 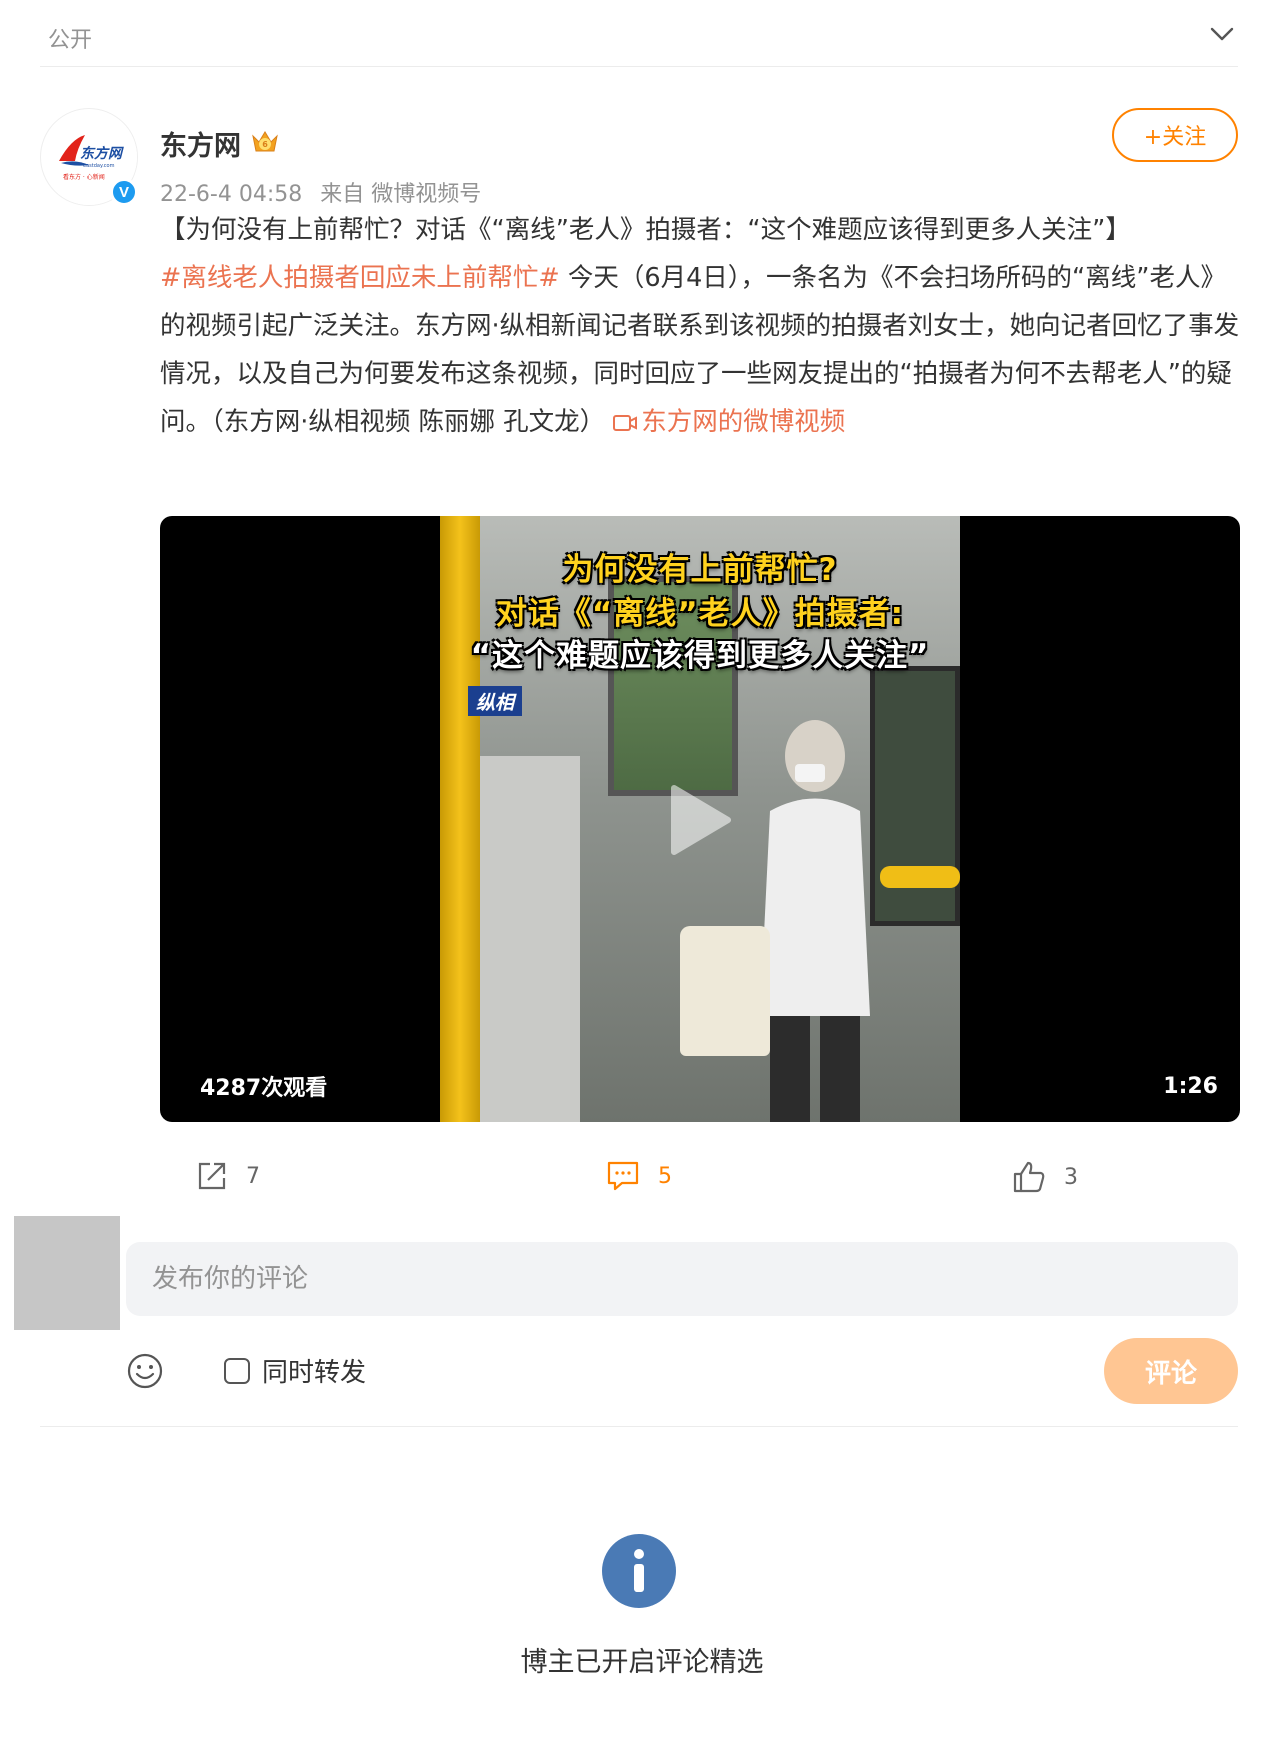 I want to click on post-time: 22-6-4 04:58, so click(x=231, y=194).